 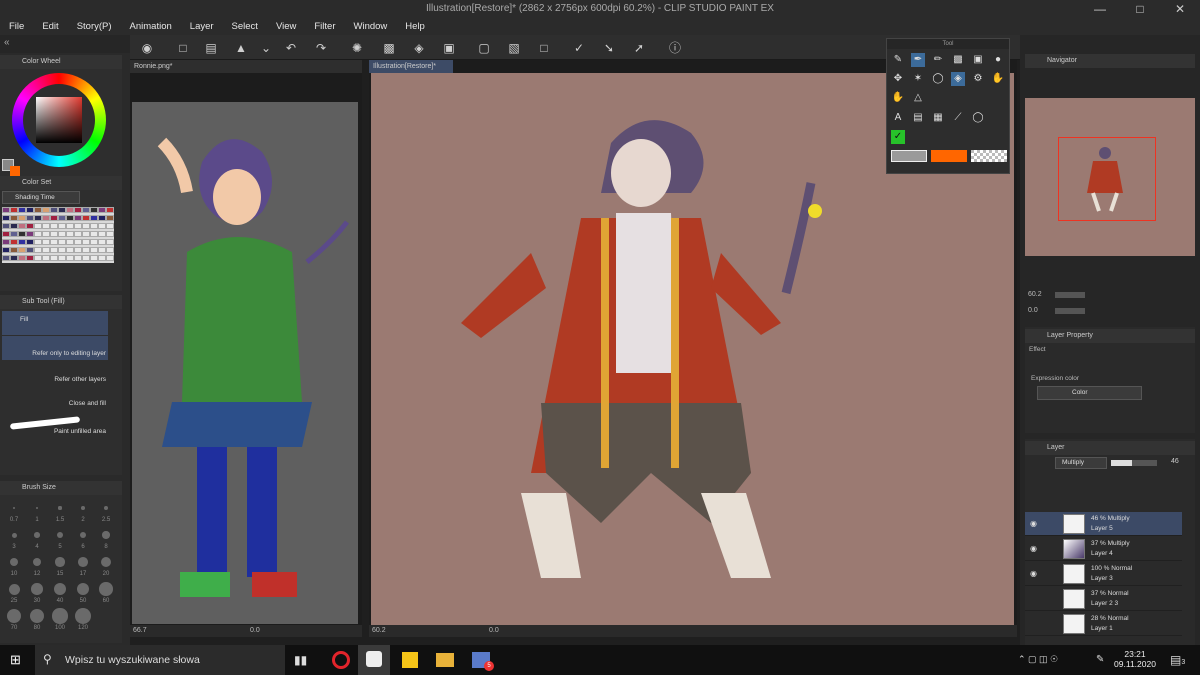 I want to click on open-folder-icon: ▤, so click(x=211, y=48).